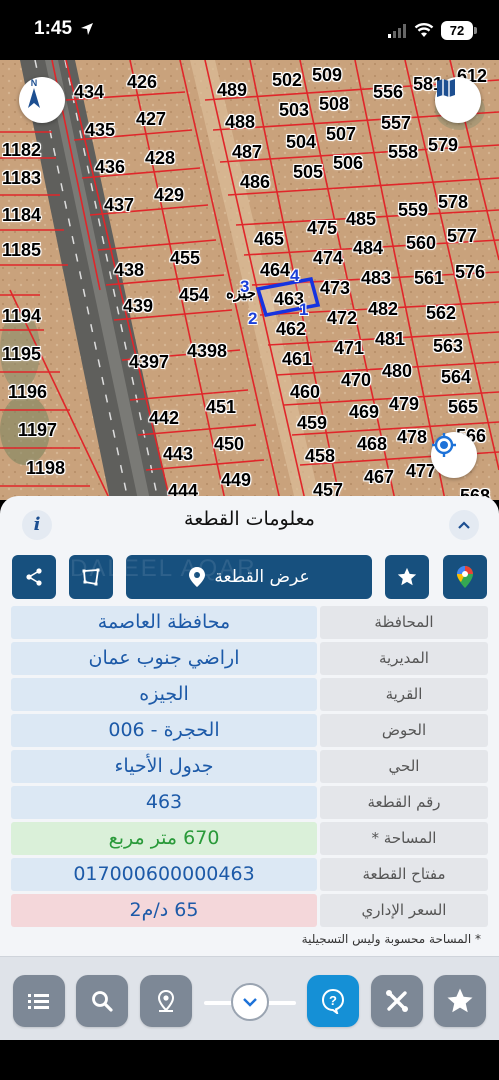 The height and width of the screenshot is (1080, 499). I want to click on google-maps-button, so click(465, 577).